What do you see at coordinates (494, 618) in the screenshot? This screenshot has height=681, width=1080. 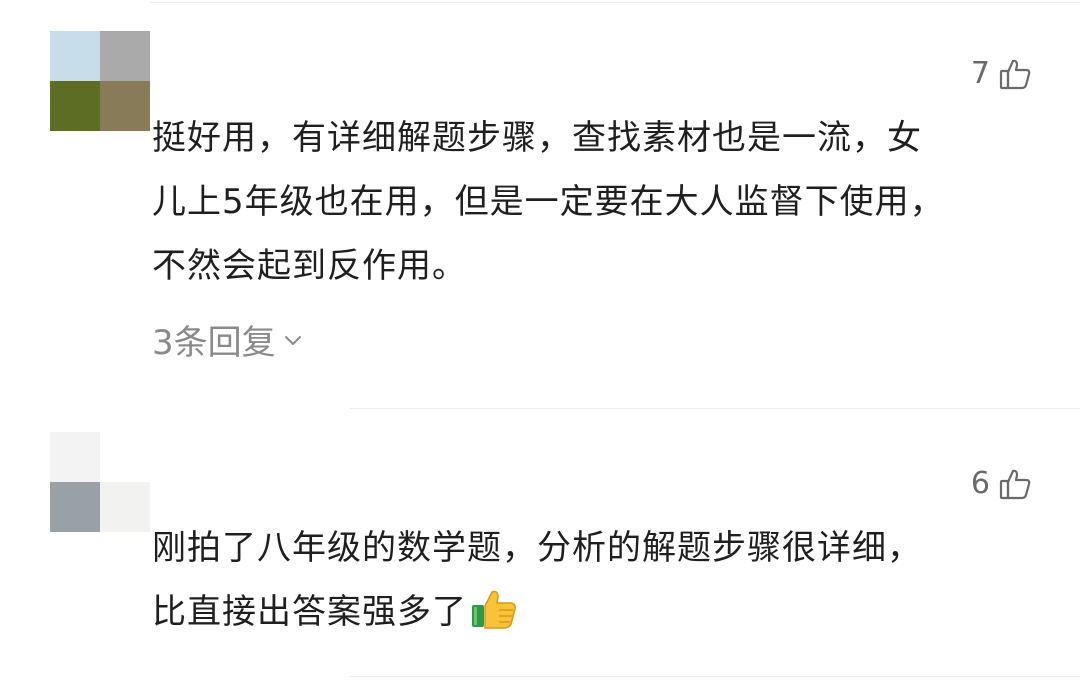 I see `thumbs-up-emoji-icon` at bounding box center [494, 618].